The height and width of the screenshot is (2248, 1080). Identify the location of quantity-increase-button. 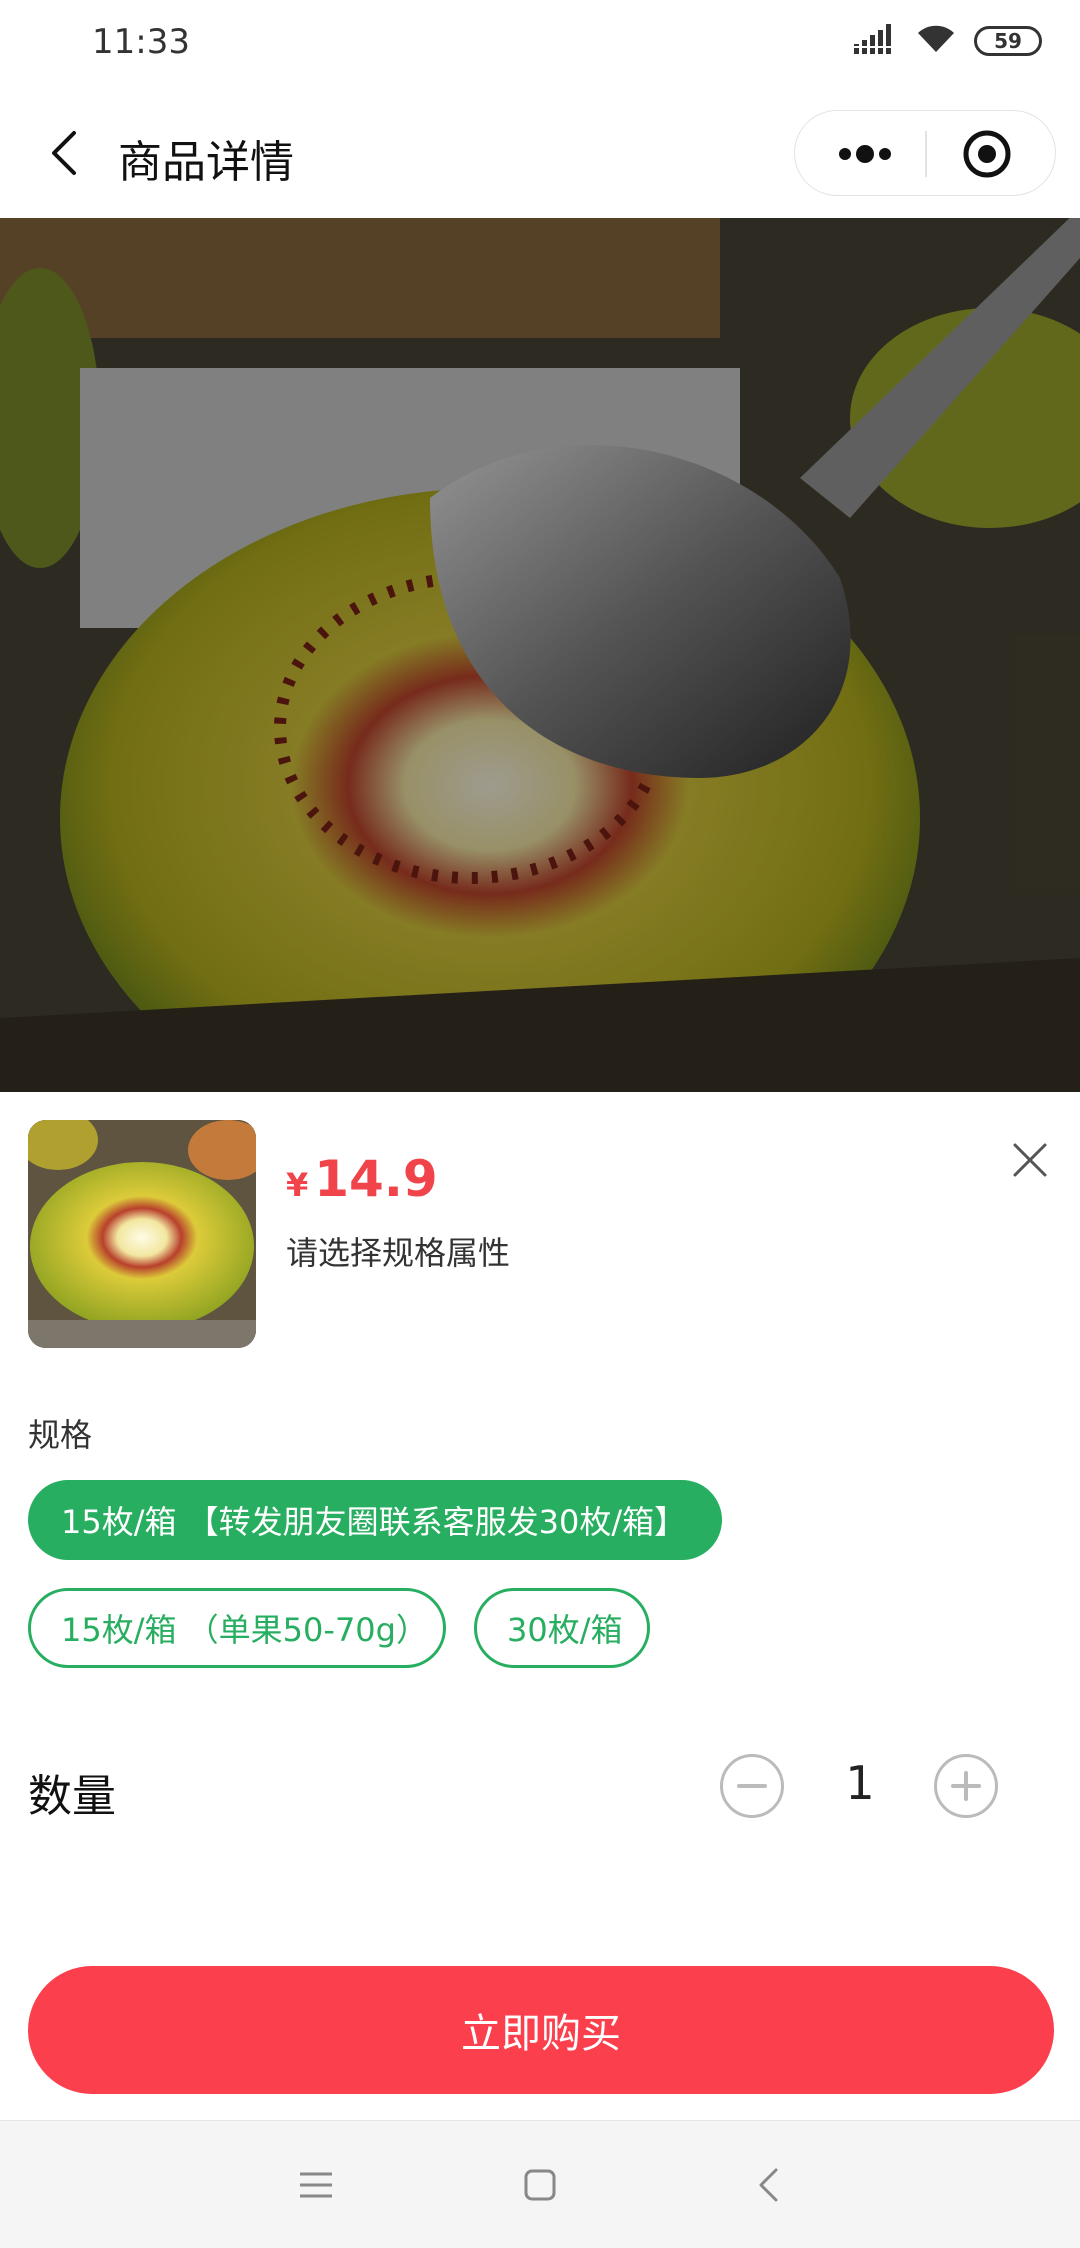
(966, 1786).